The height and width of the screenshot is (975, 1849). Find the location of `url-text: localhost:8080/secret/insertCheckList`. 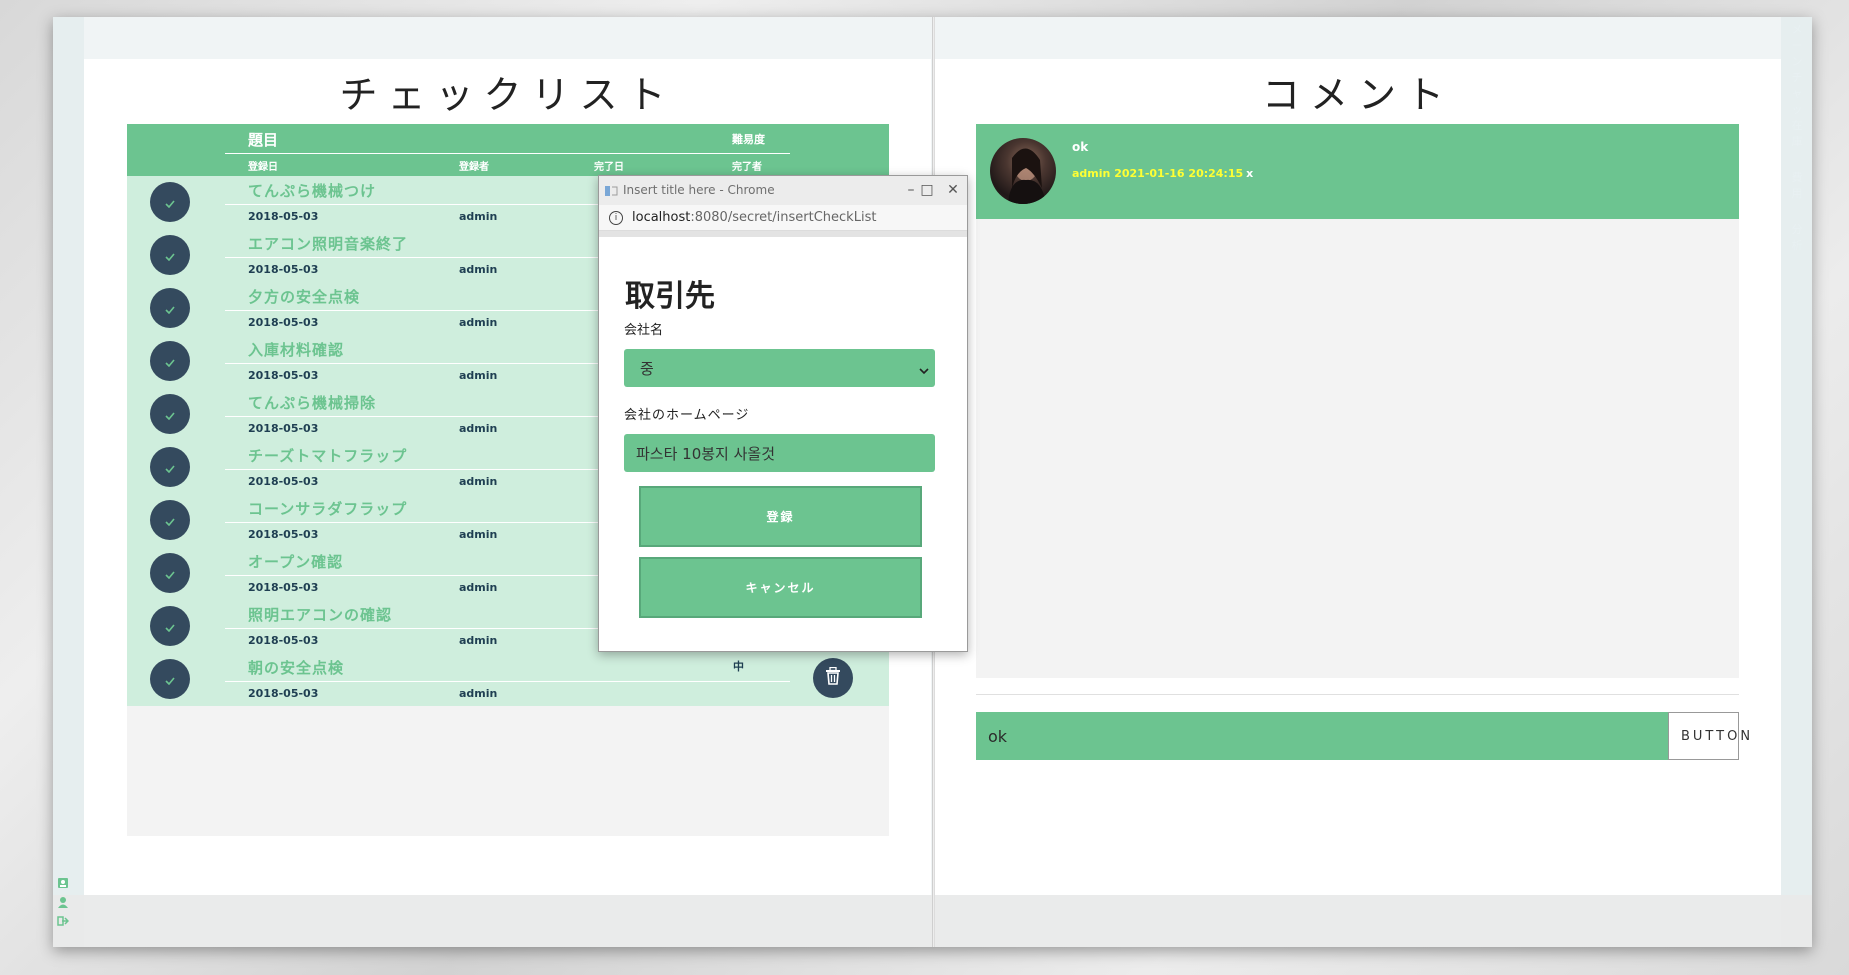

url-text: localhost:8080/secret/insertCheckList is located at coordinates (754, 217).